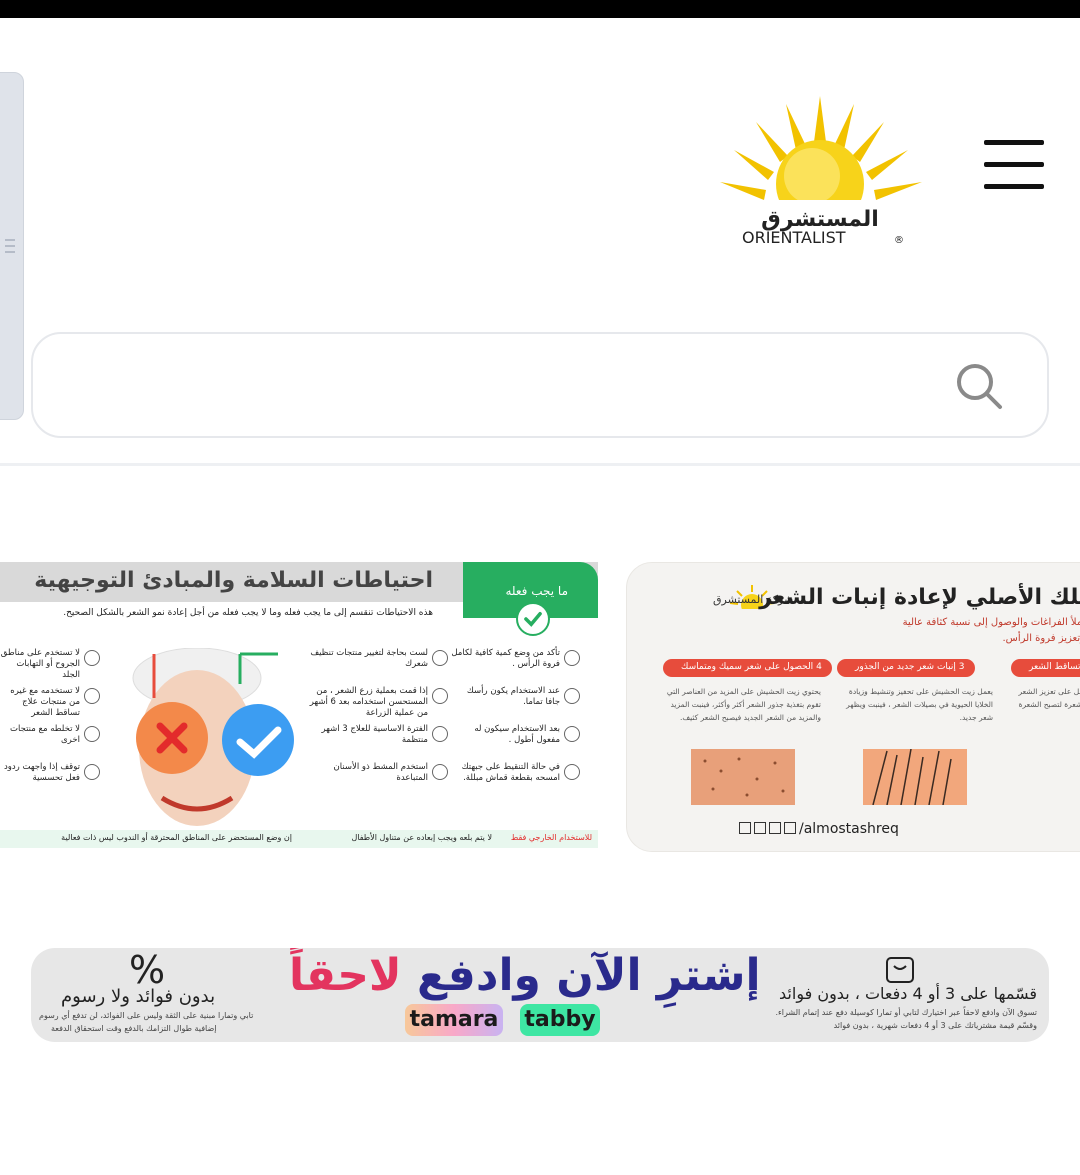  I want to click on headline-part: لاحقاً, so click(345, 975).